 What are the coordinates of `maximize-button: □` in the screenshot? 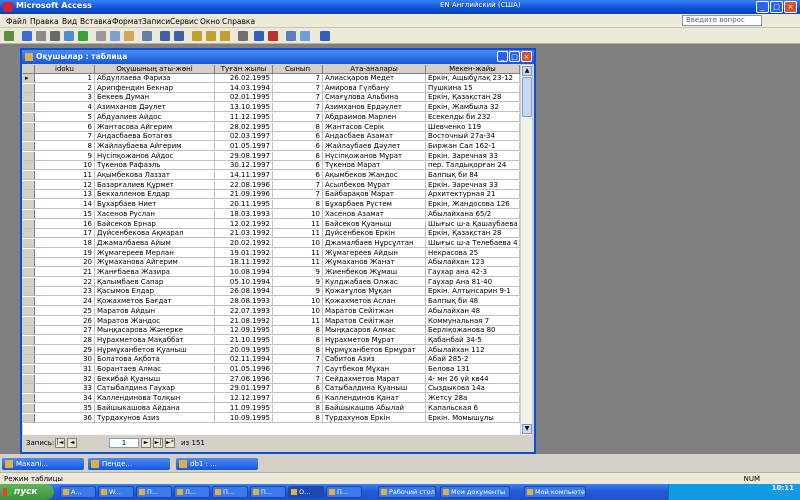 It's located at (776, 7).